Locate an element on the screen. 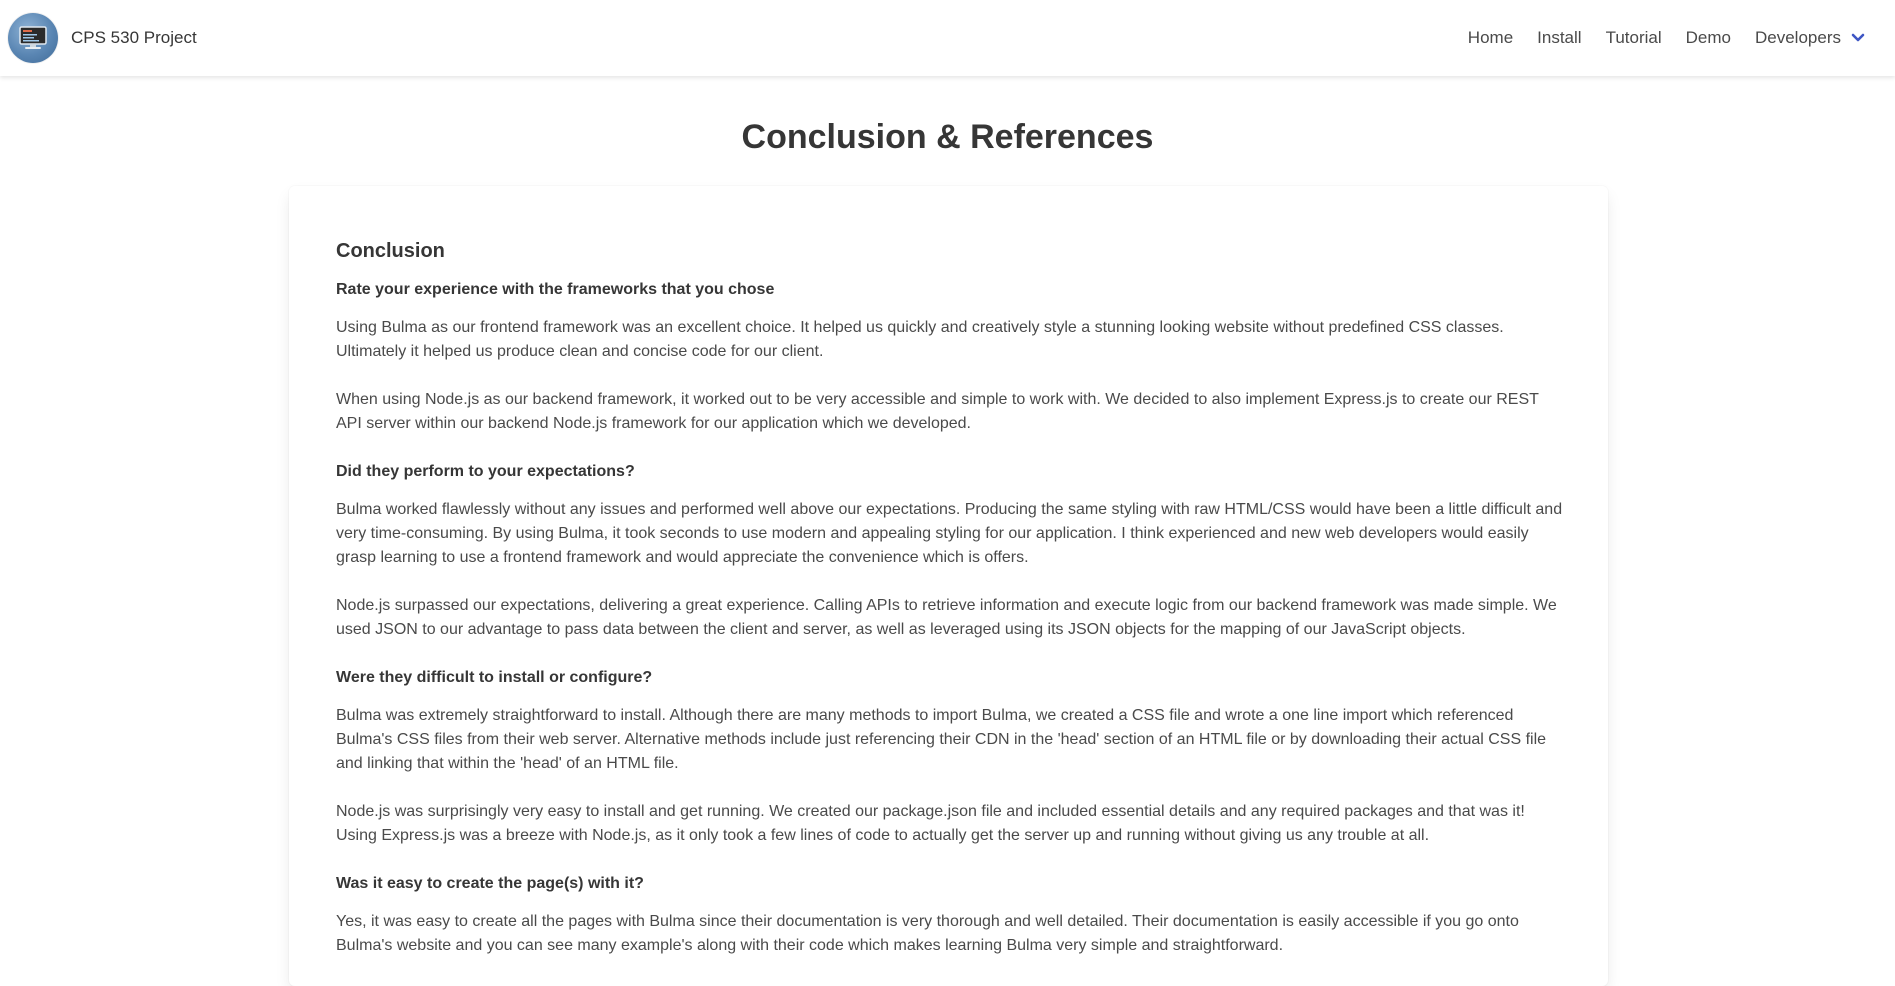  brand-link: CPS 530 Project is located at coordinates (102, 38).